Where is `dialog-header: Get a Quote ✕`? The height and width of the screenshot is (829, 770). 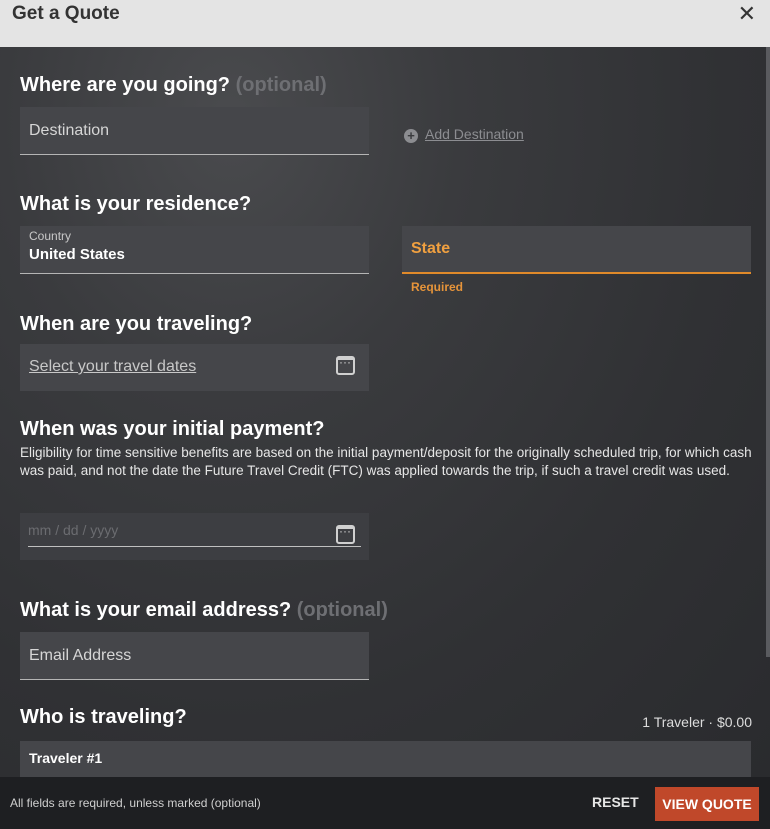
dialog-header: Get a Quote ✕ is located at coordinates (385, 23).